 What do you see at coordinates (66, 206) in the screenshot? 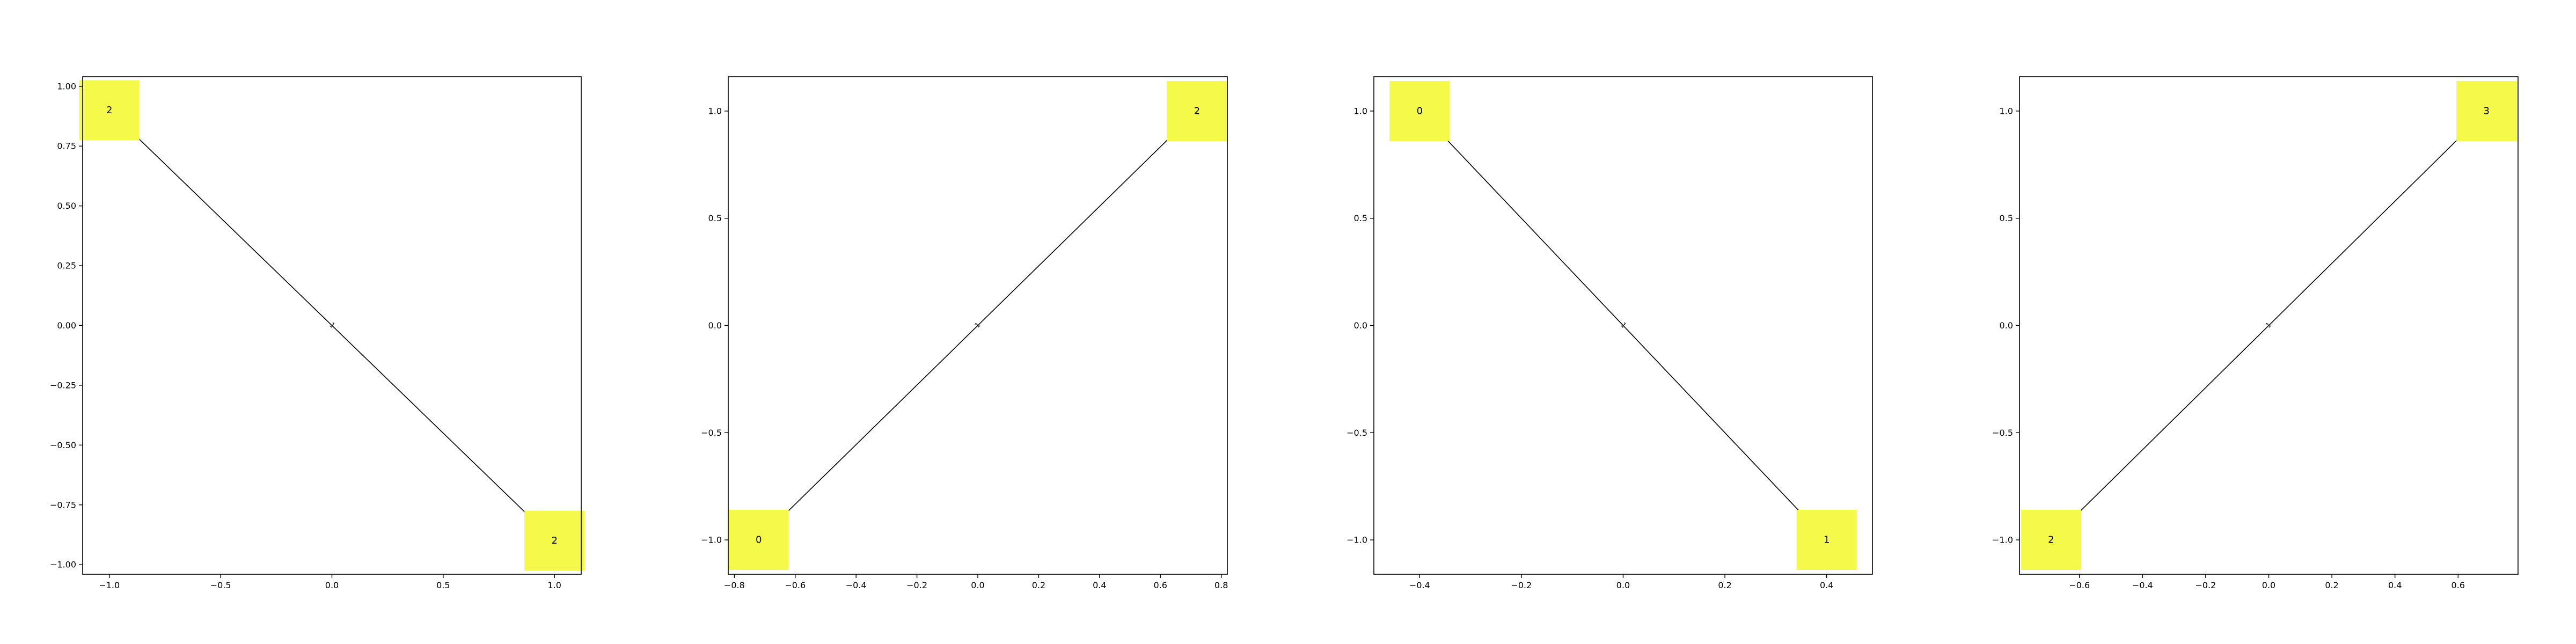
I see `y-tick-label: 0.50` at bounding box center [66, 206].